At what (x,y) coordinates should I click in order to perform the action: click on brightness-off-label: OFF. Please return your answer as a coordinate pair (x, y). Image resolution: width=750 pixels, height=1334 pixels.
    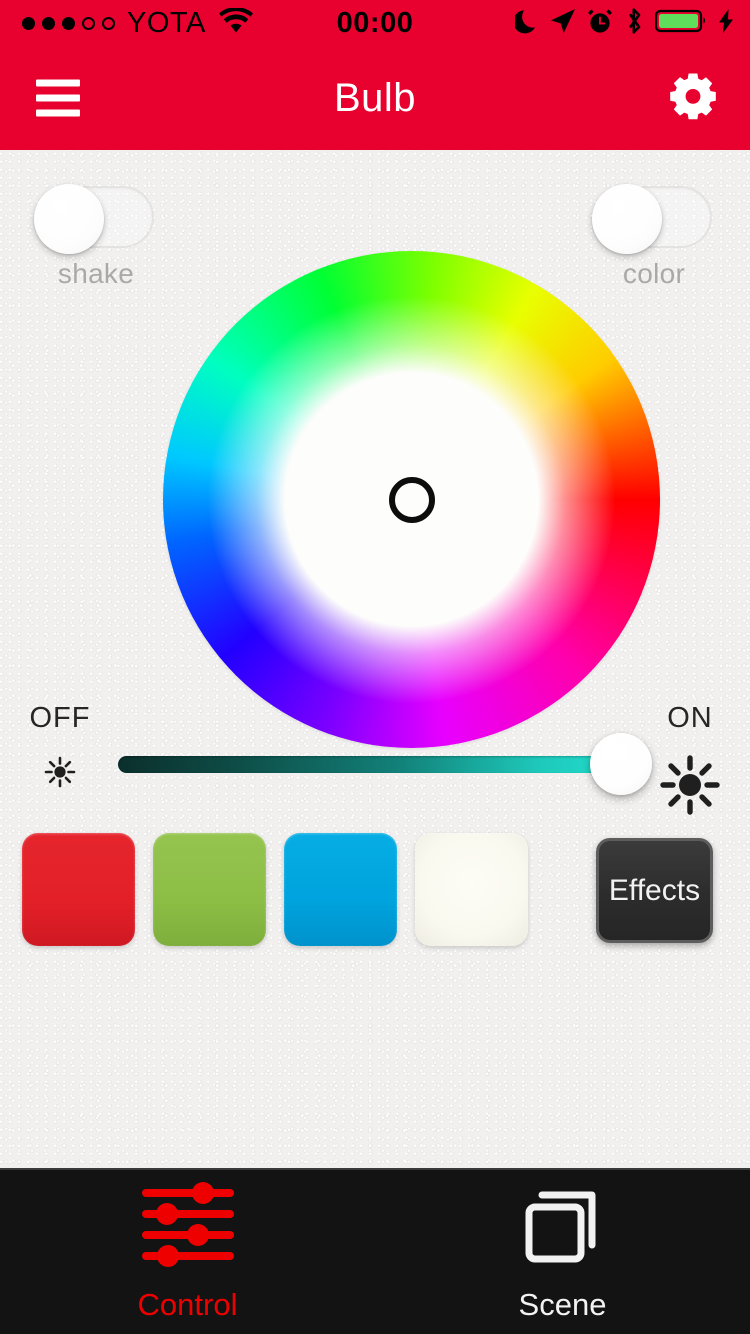
    Looking at the image, I should click on (60, 718).